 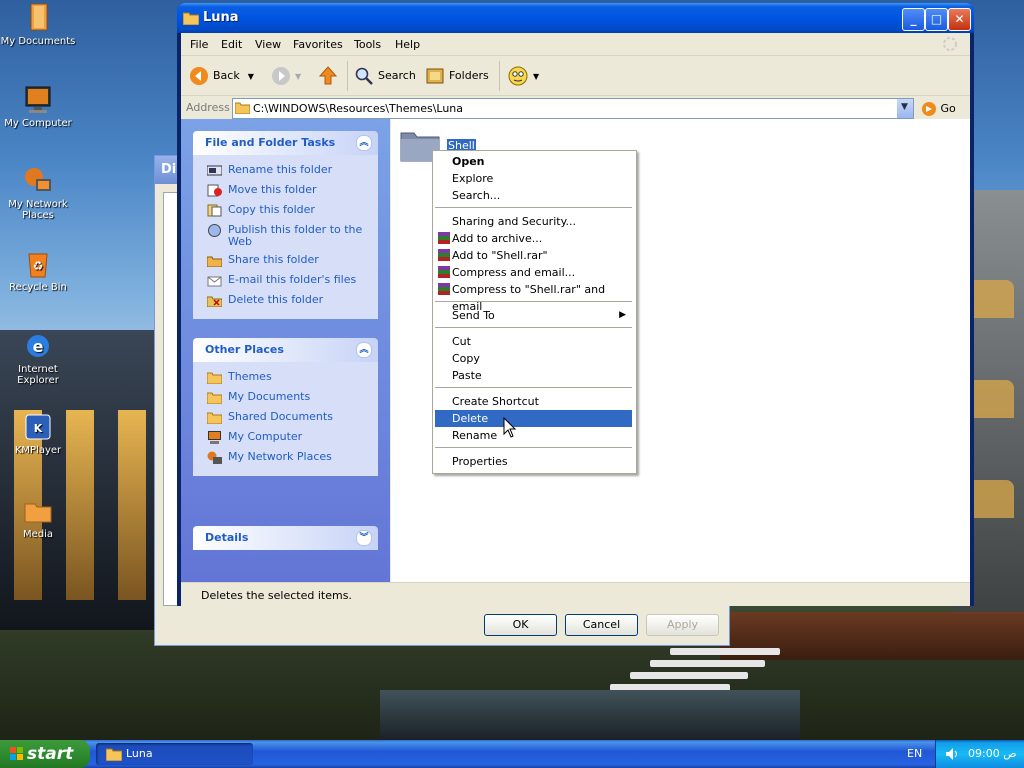 What do you see at coordinates (959, 19) in the screenshot?
I see `close-button: ✕` at bounding box center [959, 19].